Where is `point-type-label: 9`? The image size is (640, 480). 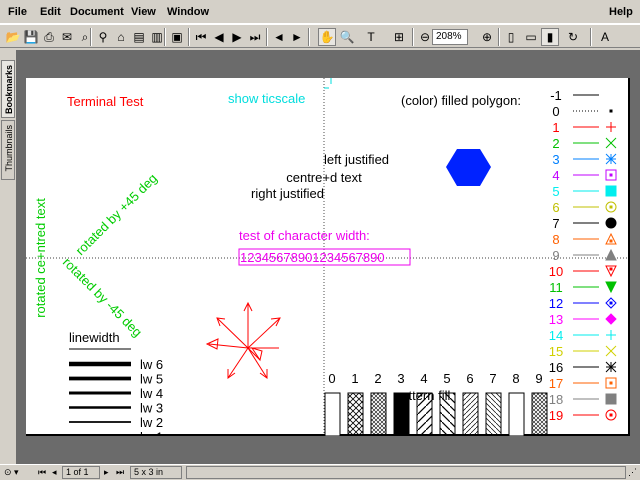 point-type-label: 9 is located at coordinates (555, 255).